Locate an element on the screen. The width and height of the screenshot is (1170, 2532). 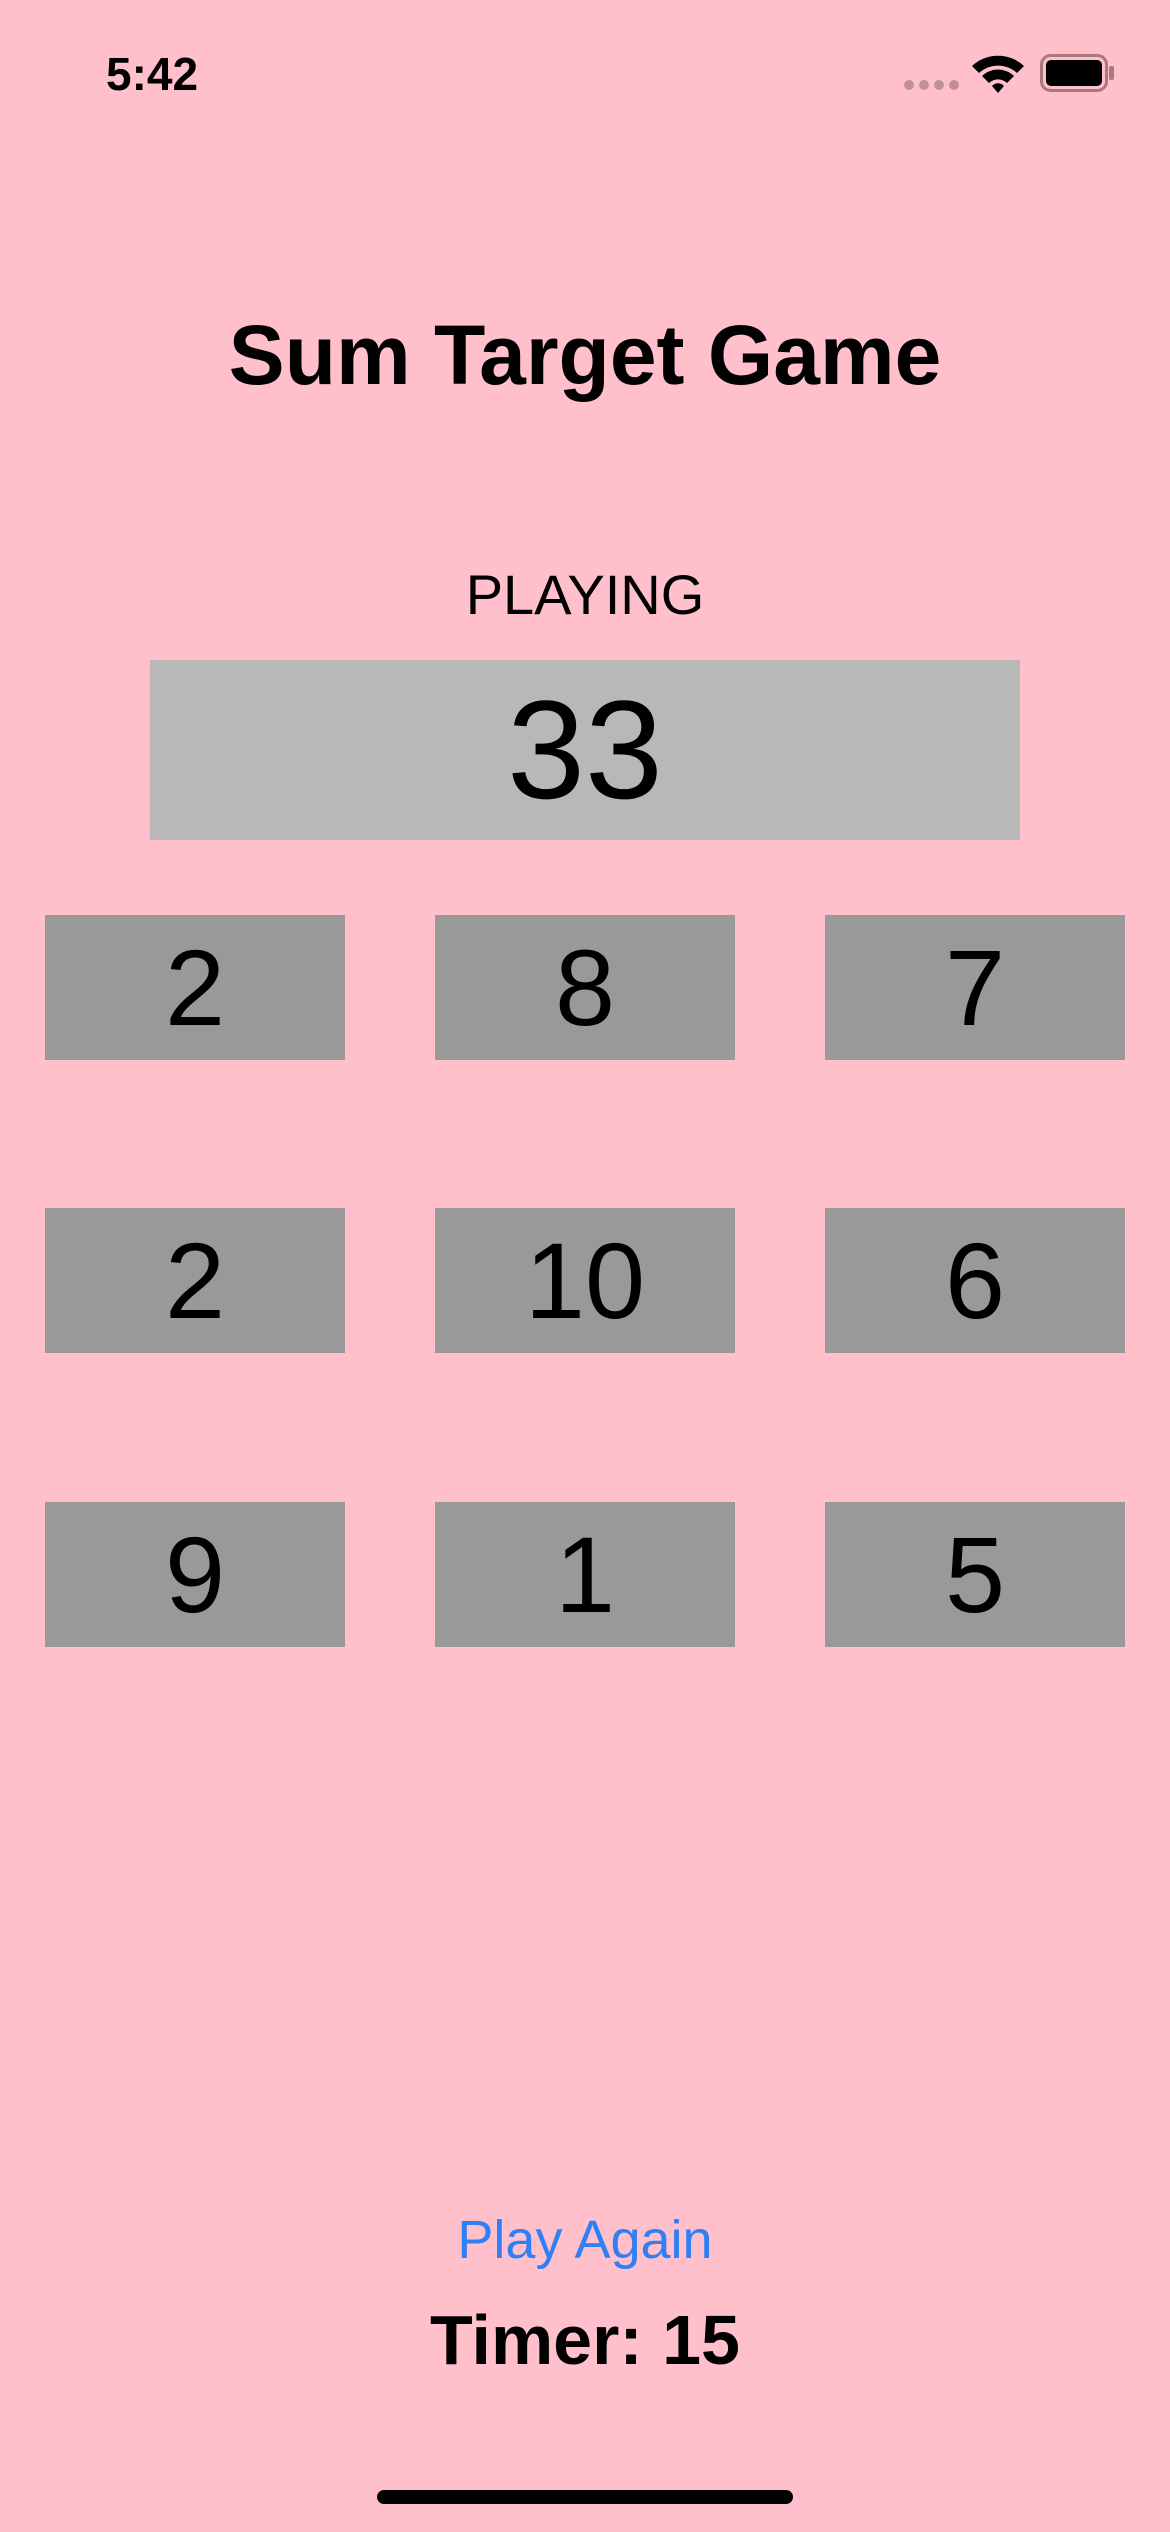
number-tile: 9 is located at coordinates (195, 1574).